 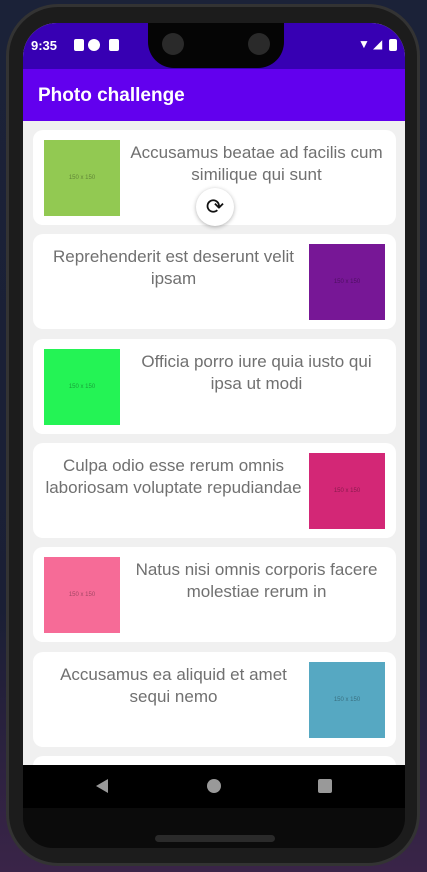 I want to click on home-icon, so click(x=214, y=786).